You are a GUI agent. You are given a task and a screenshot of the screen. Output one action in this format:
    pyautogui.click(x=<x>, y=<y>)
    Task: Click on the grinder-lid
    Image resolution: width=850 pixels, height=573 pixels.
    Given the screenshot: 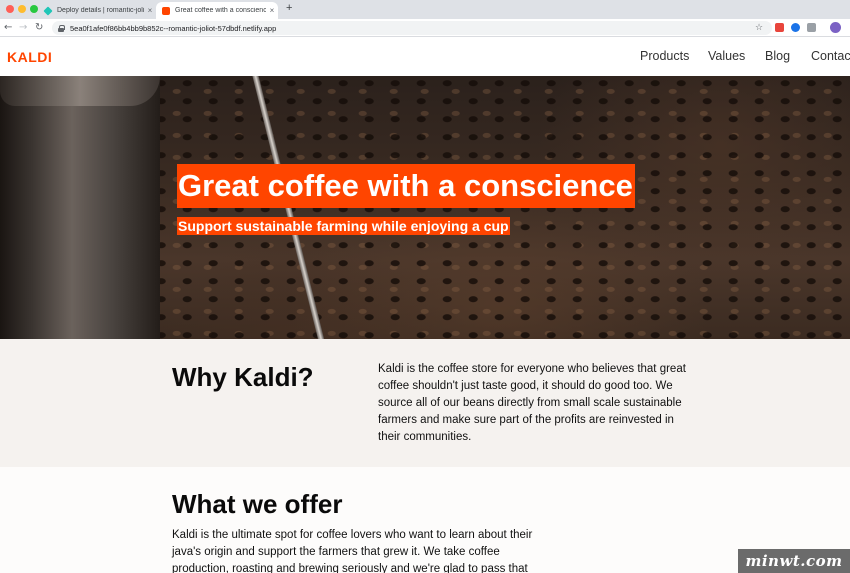 What is the action you would take?
    pyautogui.click(x=80, y=91)
    